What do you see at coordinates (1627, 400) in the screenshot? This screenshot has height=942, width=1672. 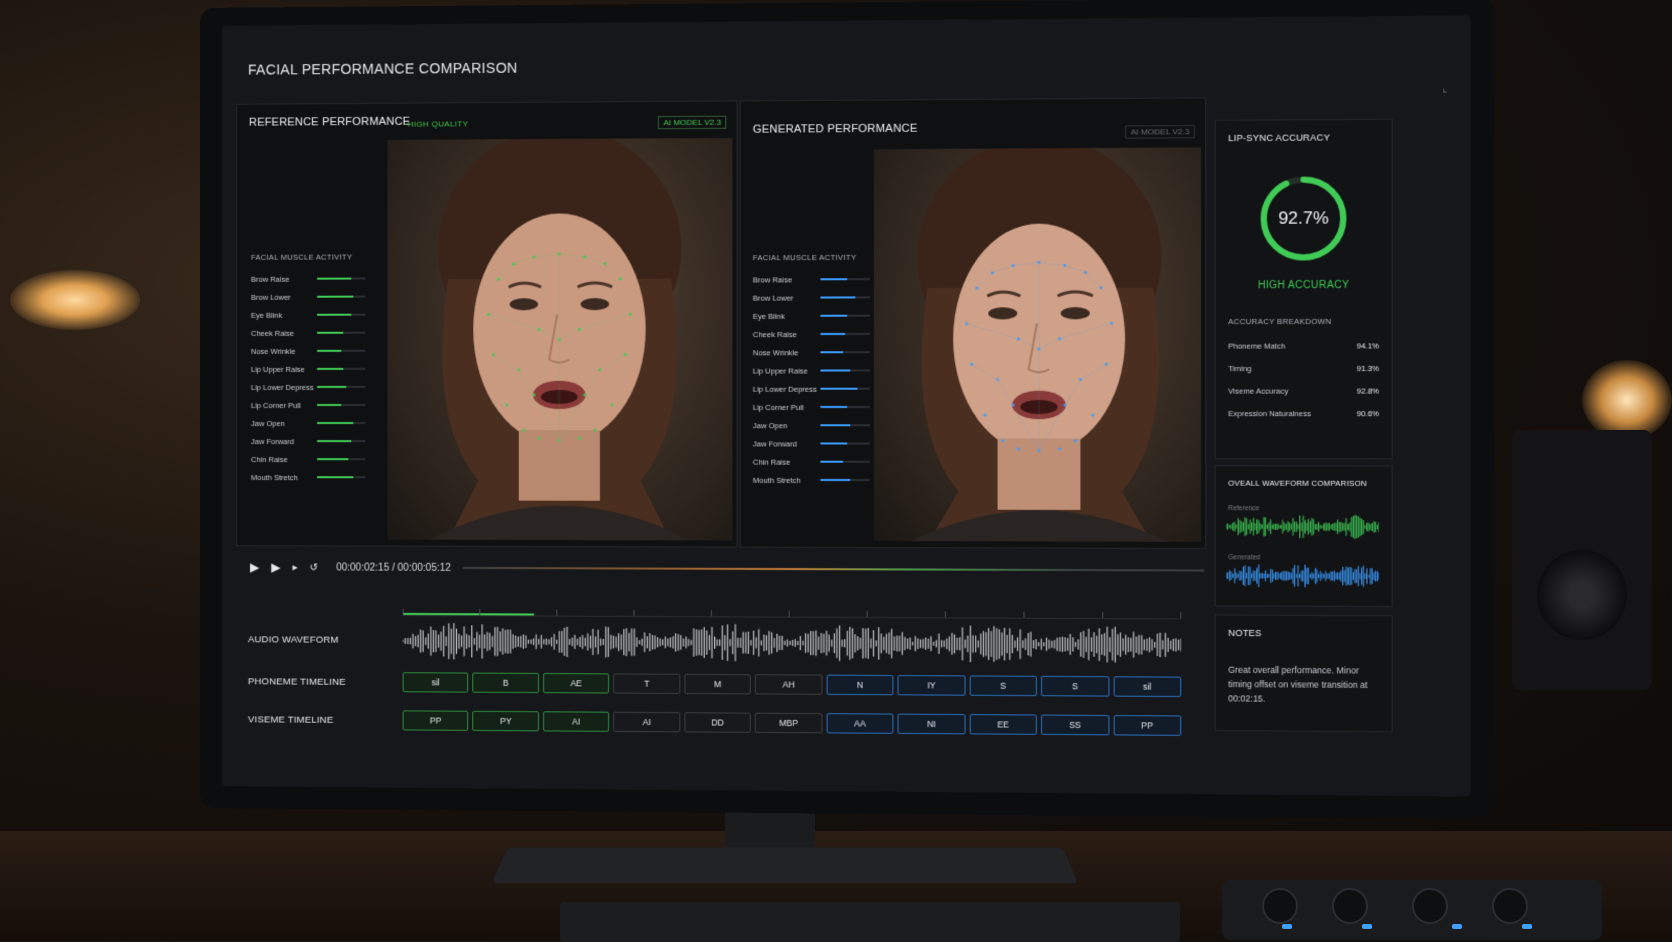 I see `background-lamp-glow-right` at bounding box center [1627, 400].